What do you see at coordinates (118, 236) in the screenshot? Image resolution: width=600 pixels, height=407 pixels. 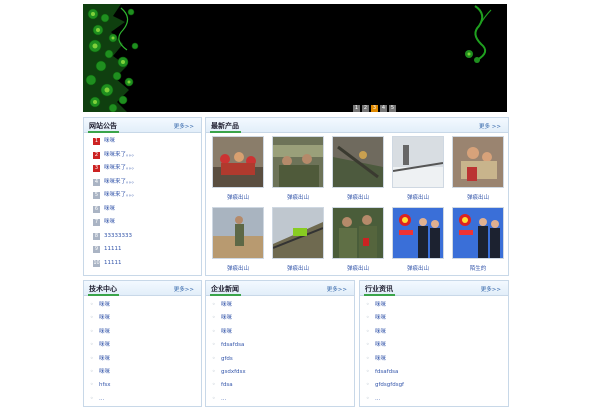 I see `announcement-link: 33333333` at bounding box center [118, 236].